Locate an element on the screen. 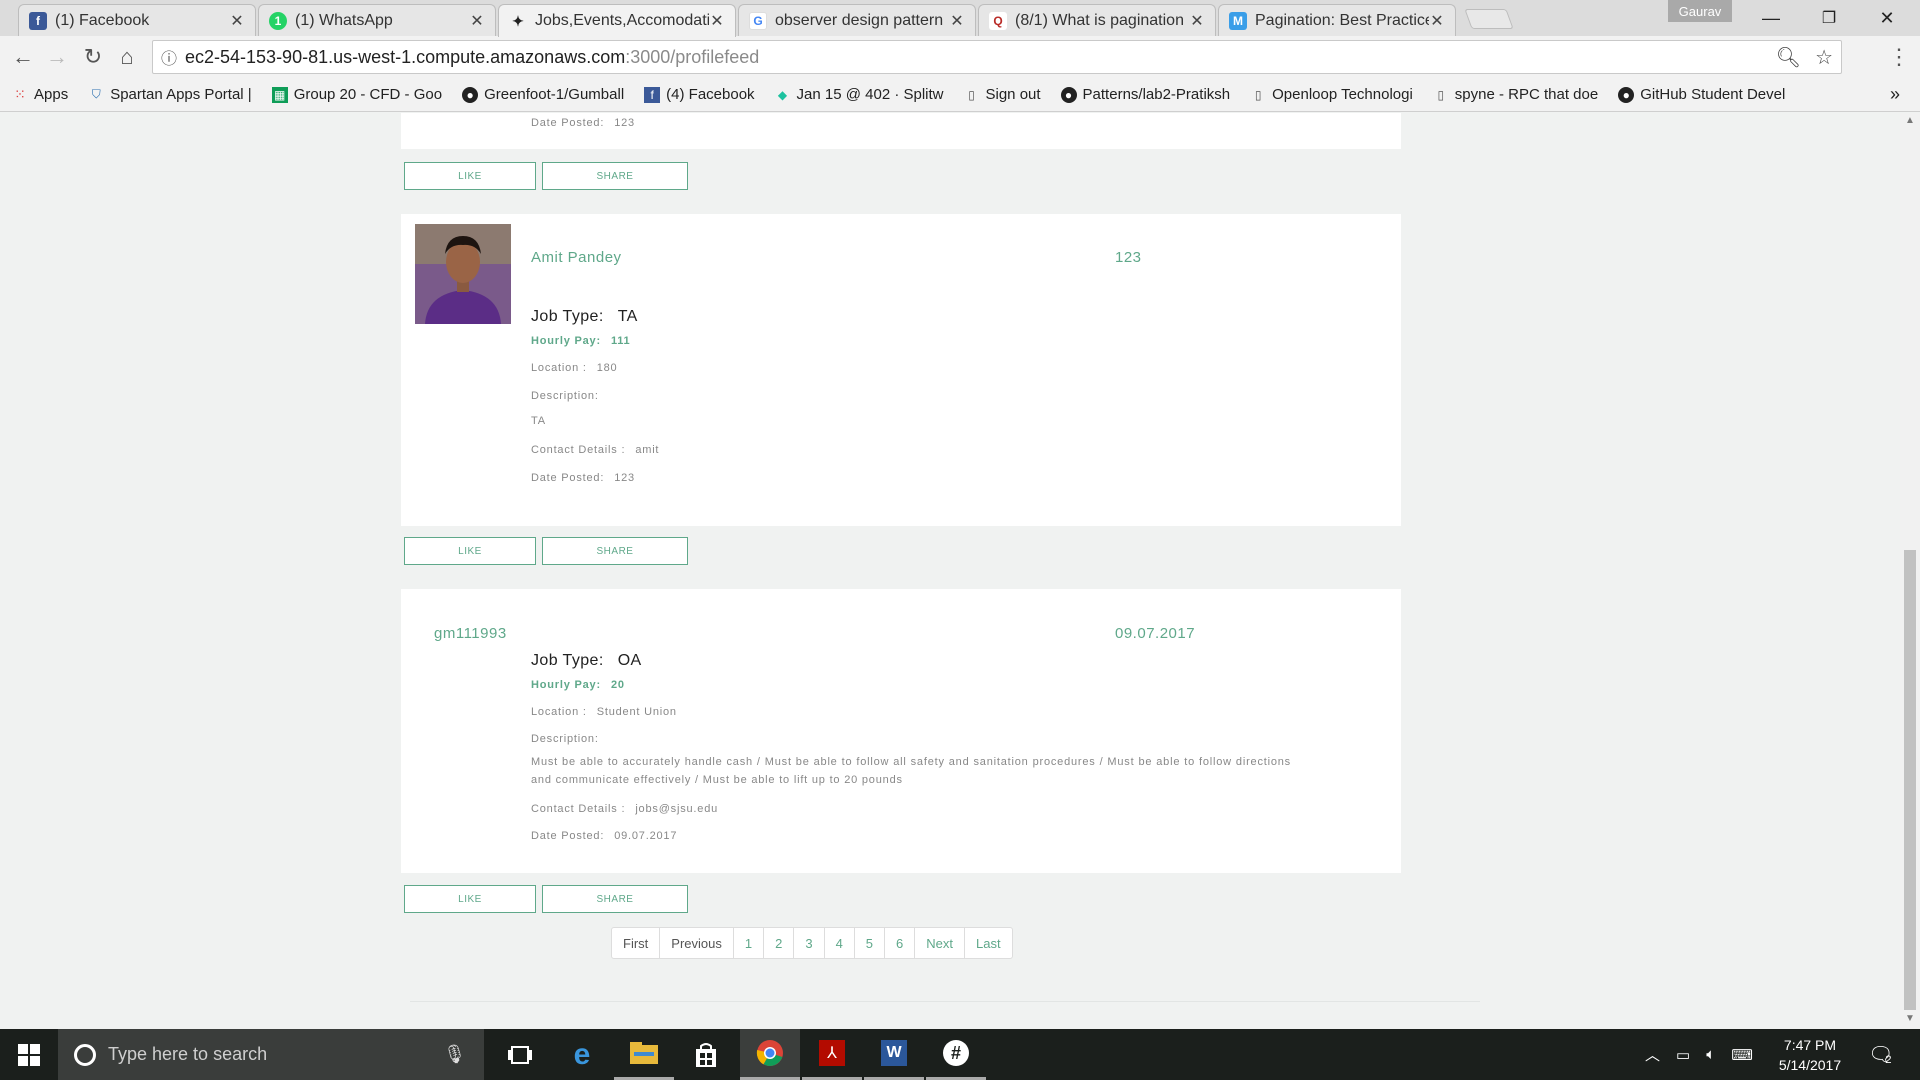  bookmark-facebook: f (4) Facebook is located at coordinates (699, 94).